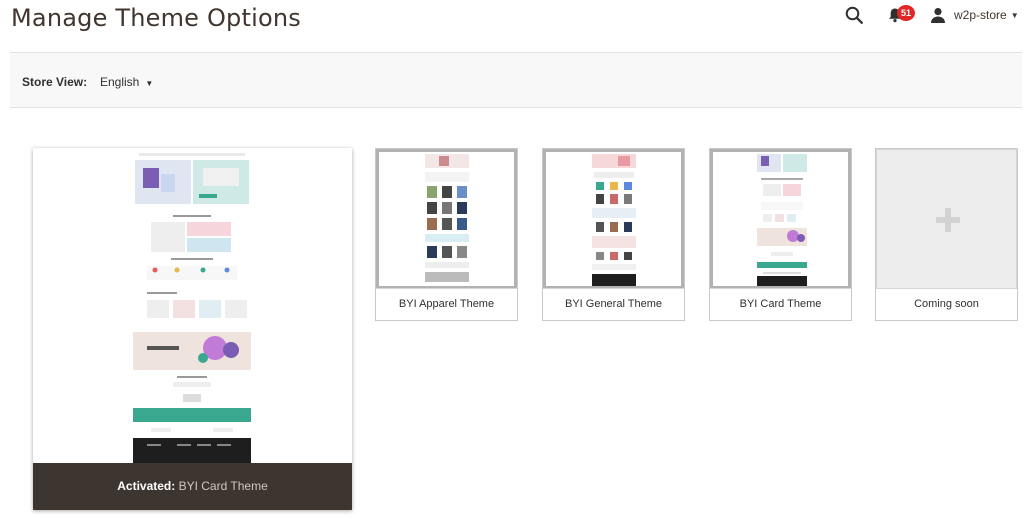  Describe the element at coordinates (146, 486) in the screenshot. I see `active-theme-label: Activated:` at that location.